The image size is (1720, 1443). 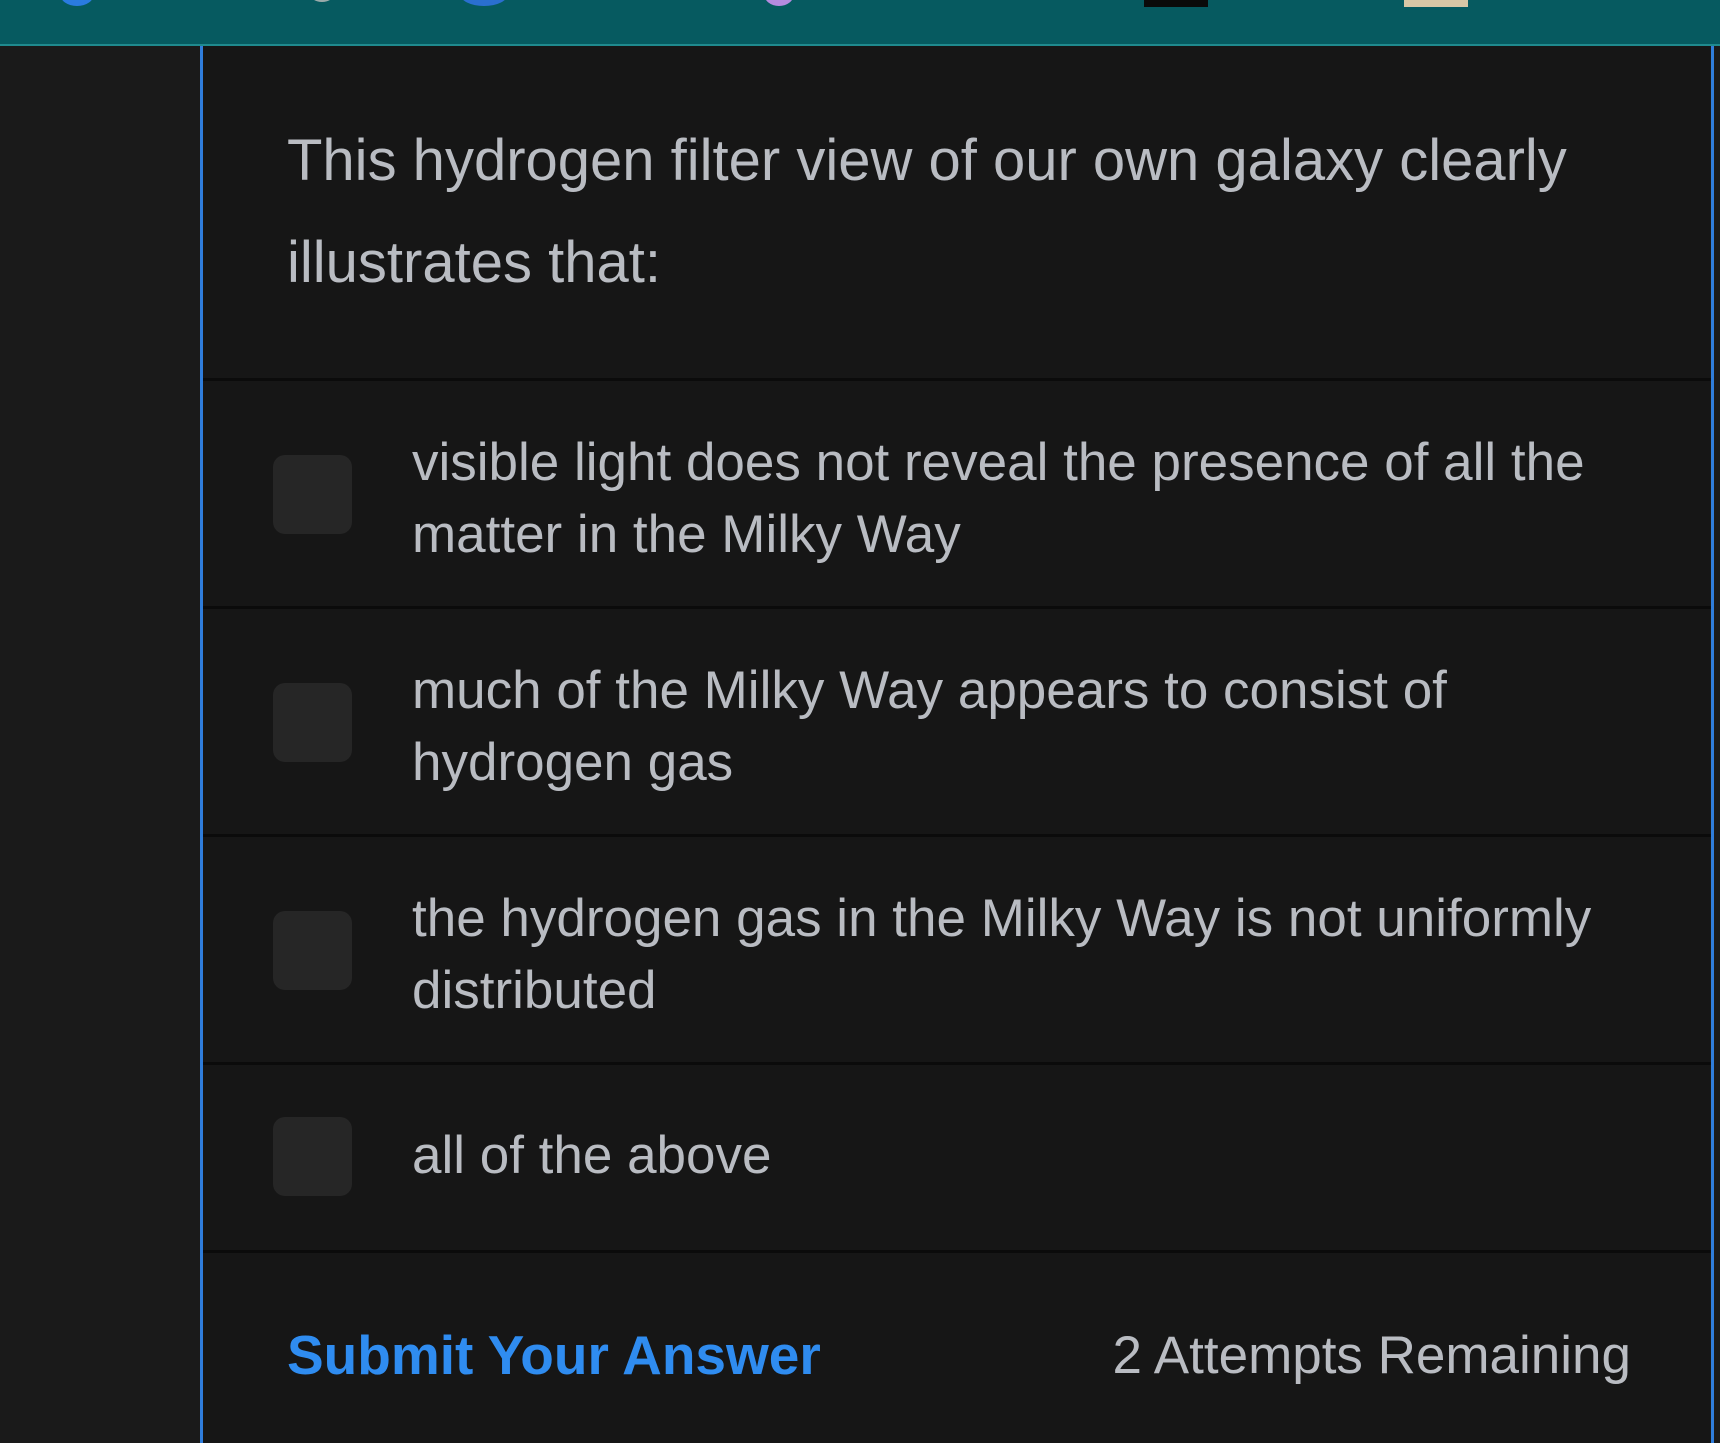 I want to click on submit-answer-button: Submit Your Answer, so click(x=554, y=1355).